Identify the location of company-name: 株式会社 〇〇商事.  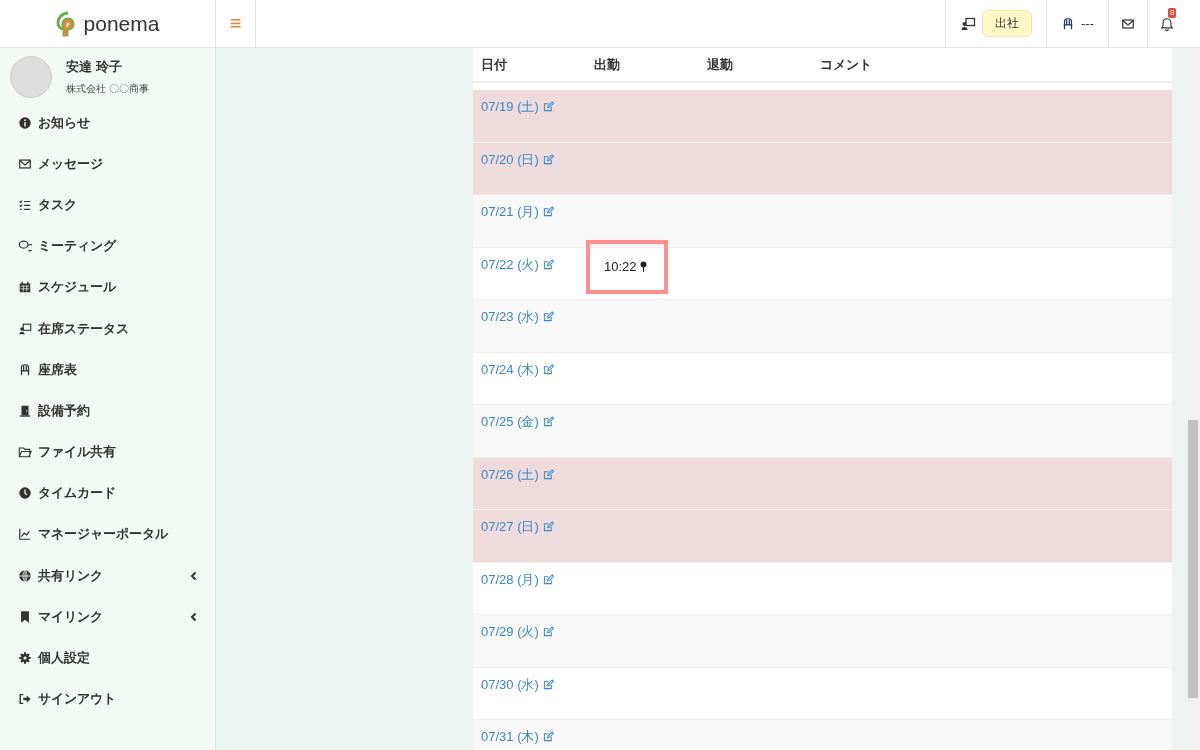
(107, 89).